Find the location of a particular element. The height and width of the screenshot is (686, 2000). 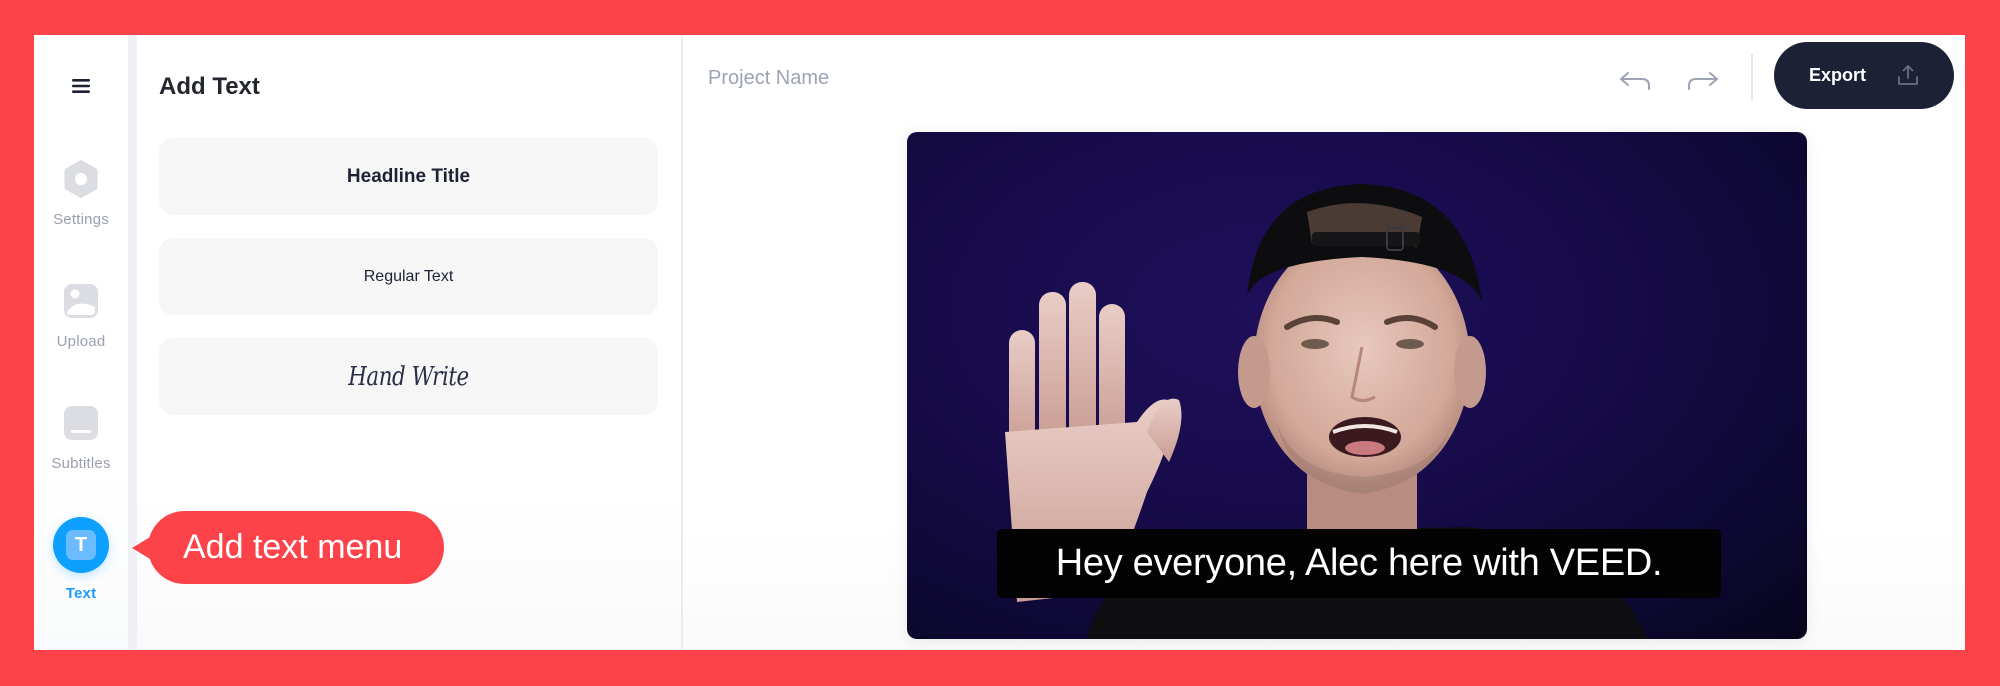

rail-item-text: T Text is located at coordinates (81, 559).